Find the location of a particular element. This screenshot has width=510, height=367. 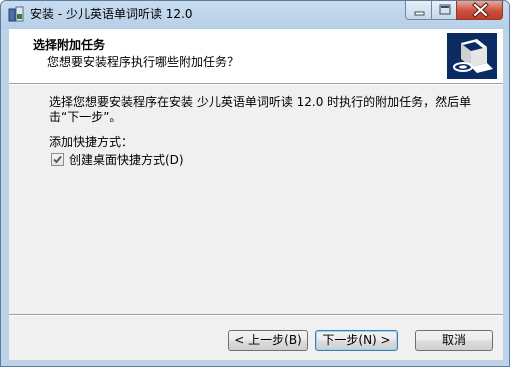

close-button is located at coordinates (479, 10).